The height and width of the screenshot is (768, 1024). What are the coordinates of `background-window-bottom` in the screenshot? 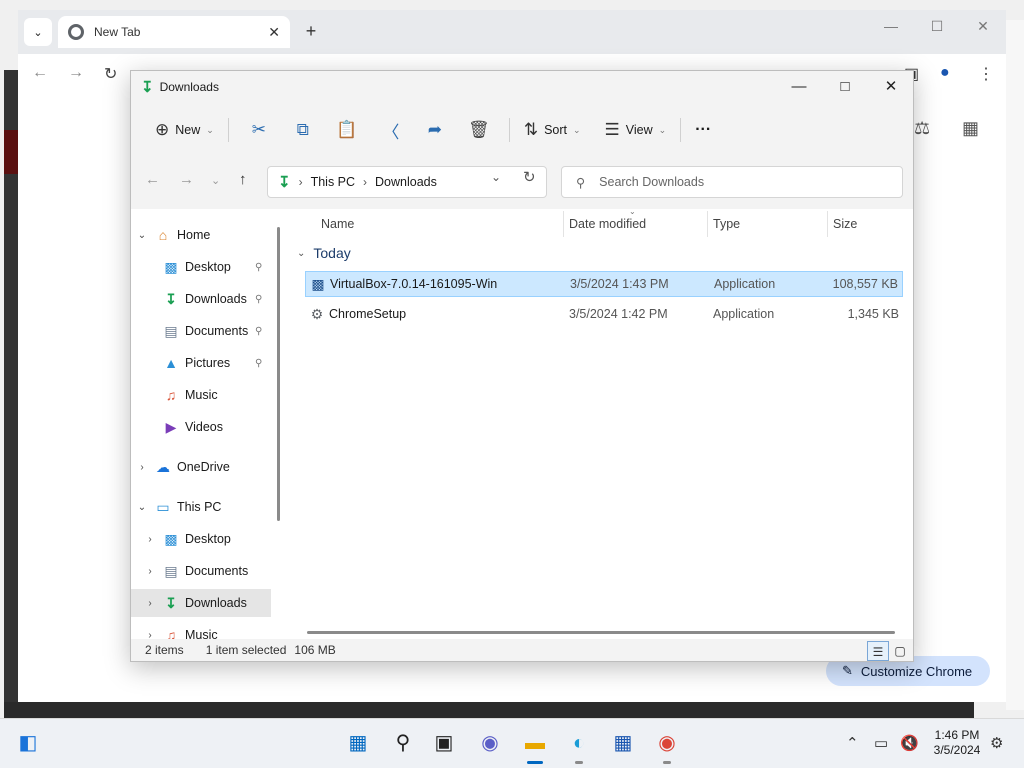 It's located at (489, 710).